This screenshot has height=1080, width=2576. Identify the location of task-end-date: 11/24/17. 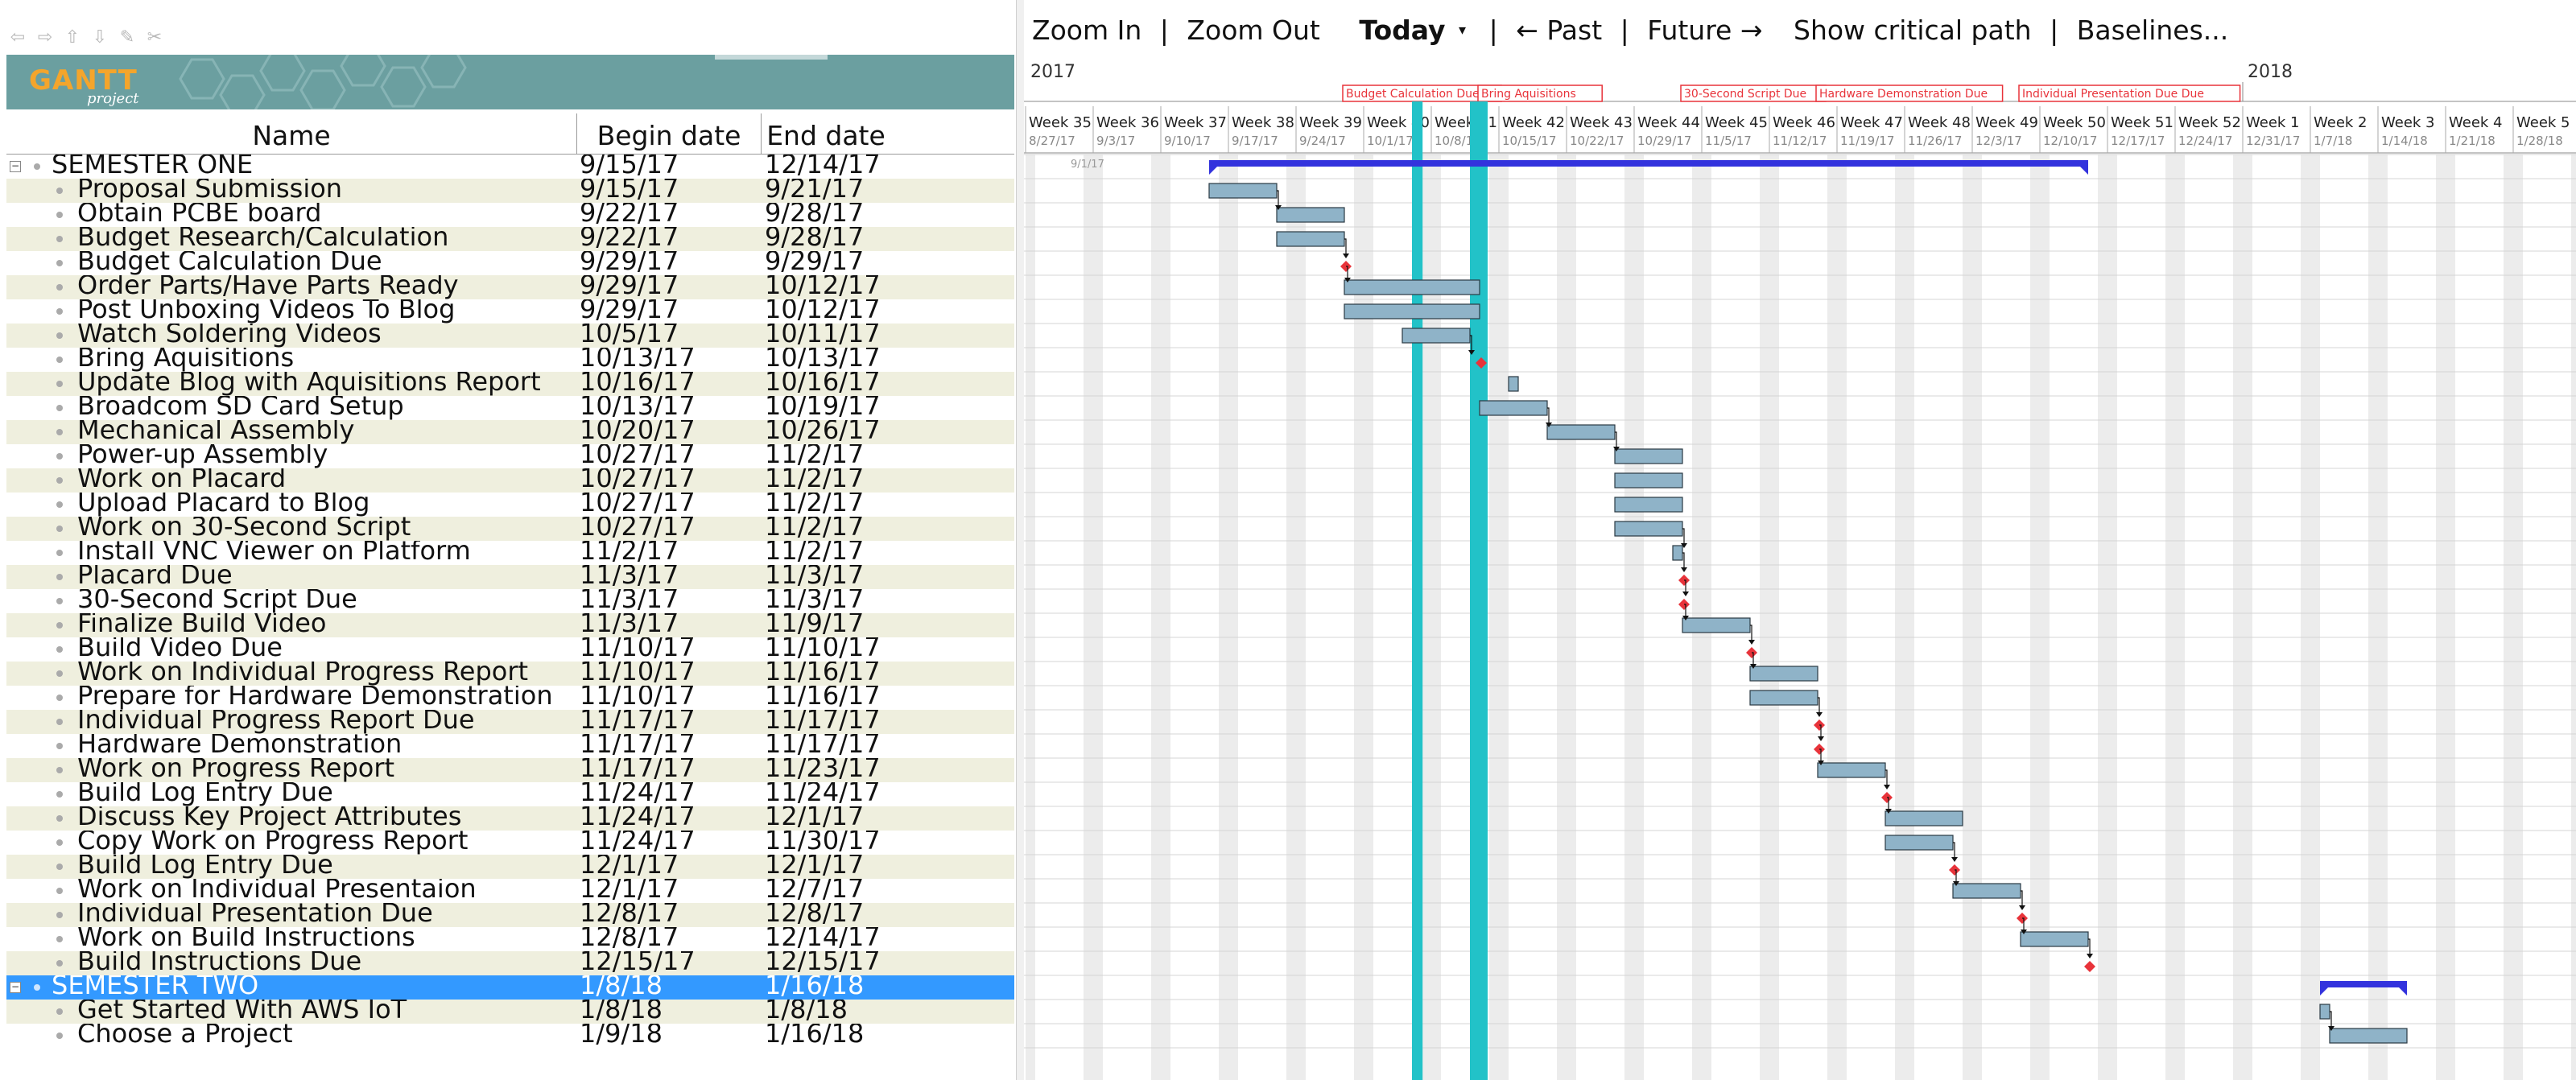
(823, 793).